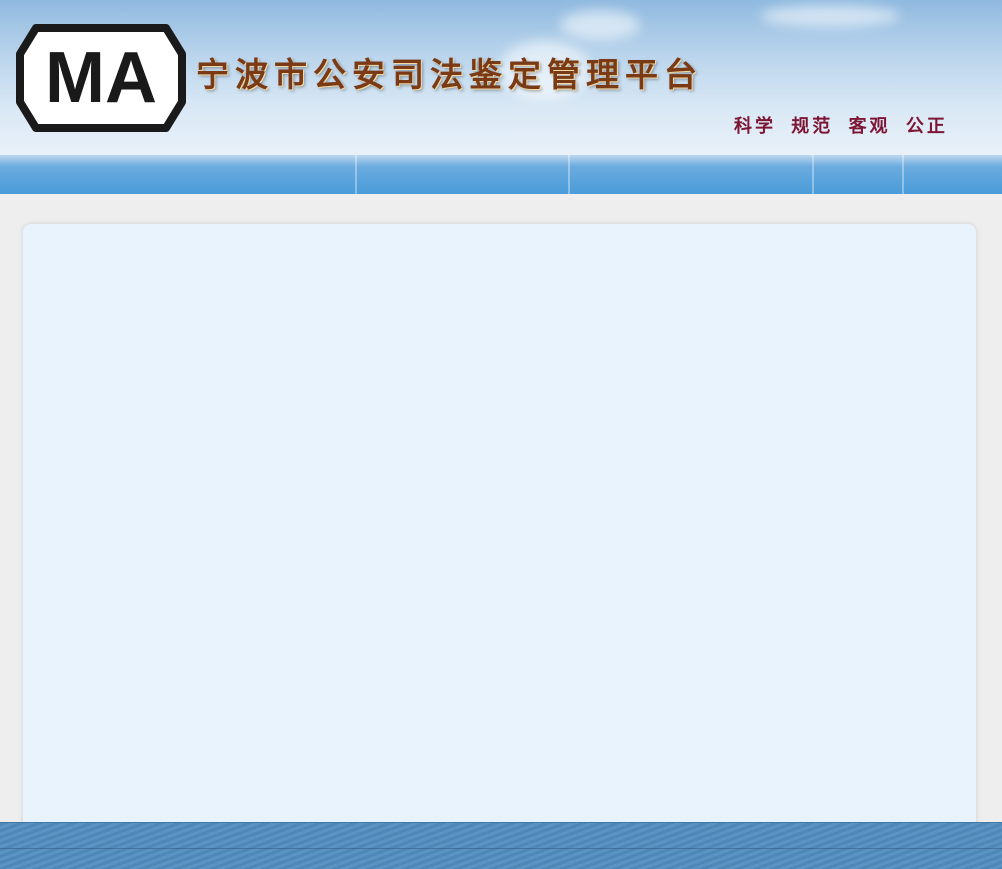  I want to click on footer-divider, so click(501, 848).